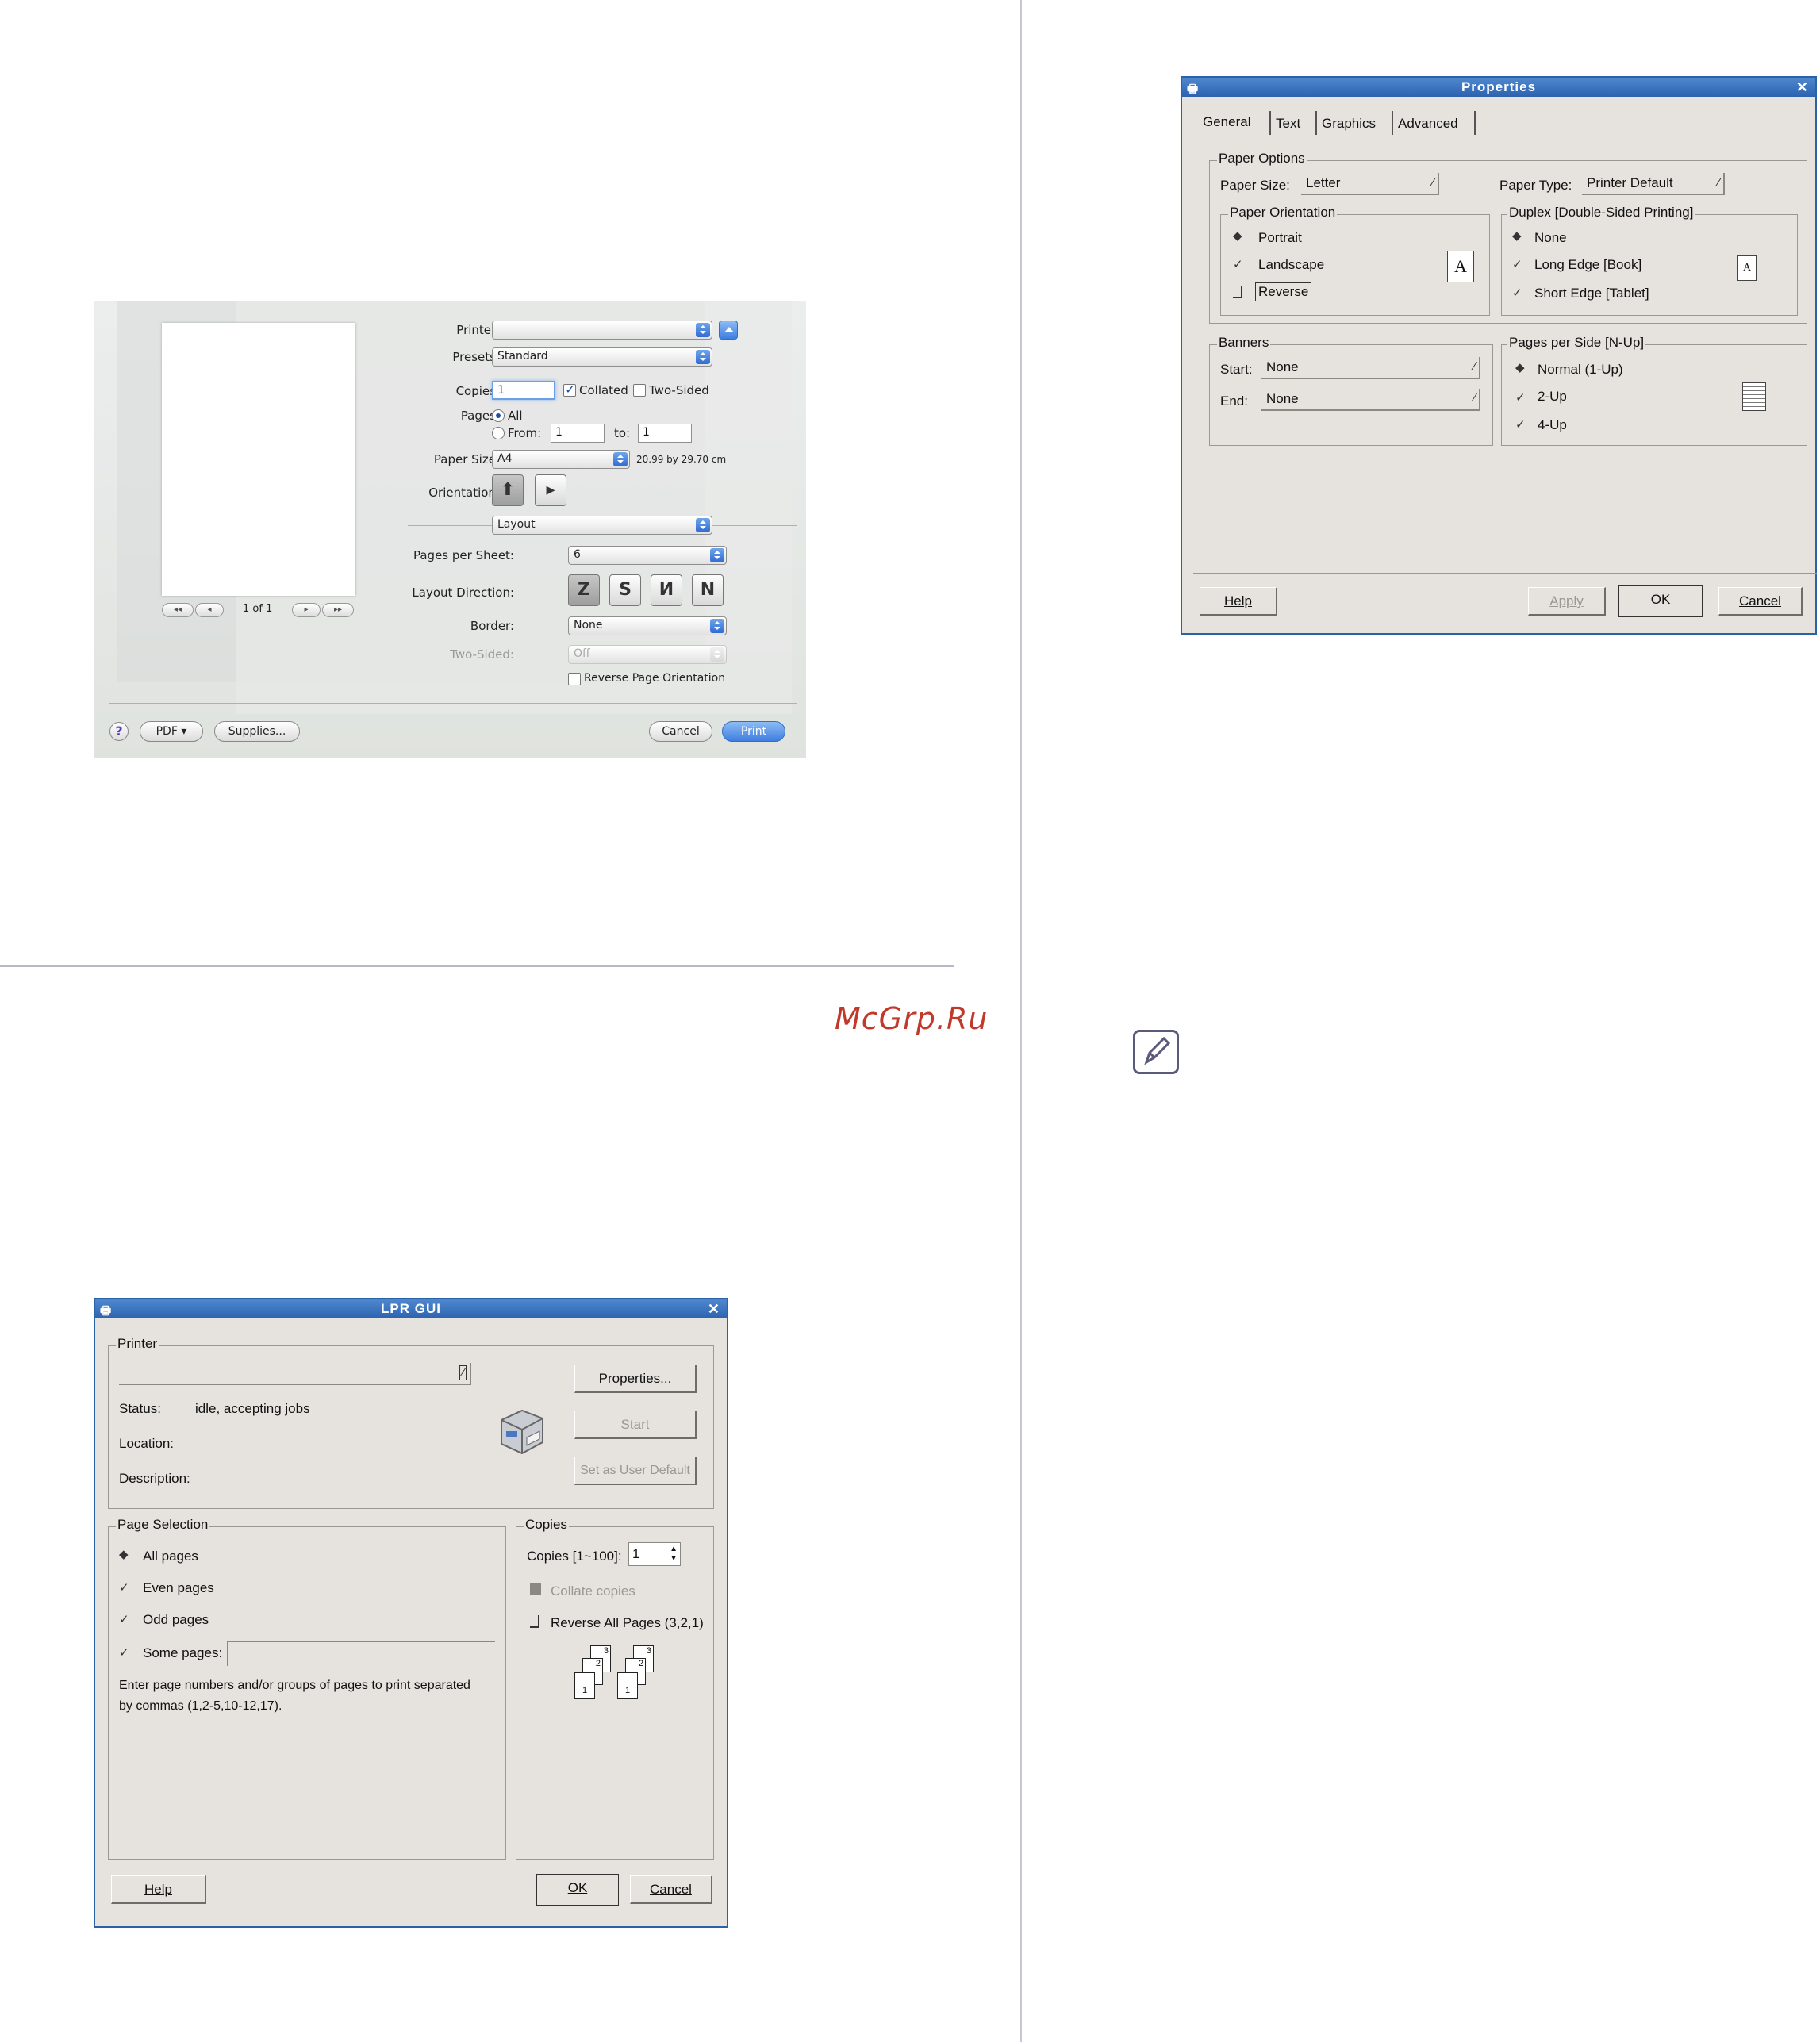  What do you see at coordinates (176, 1619) in the screenshot?
I see `odd-pages-label: Odd pages` at bounding box center [176, 1619].